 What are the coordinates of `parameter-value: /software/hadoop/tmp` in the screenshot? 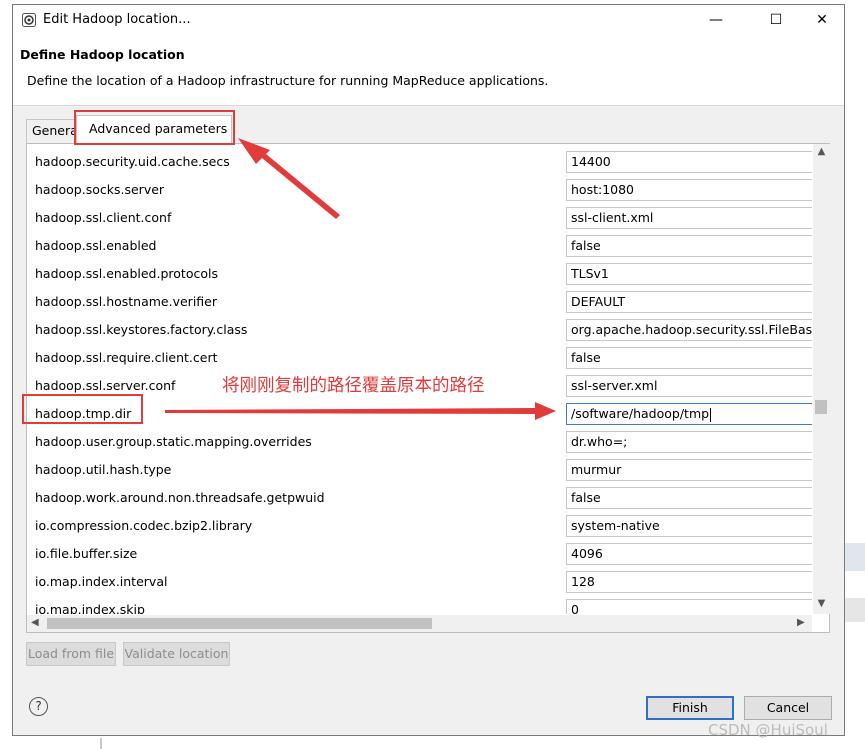 It's located at (640, 413).